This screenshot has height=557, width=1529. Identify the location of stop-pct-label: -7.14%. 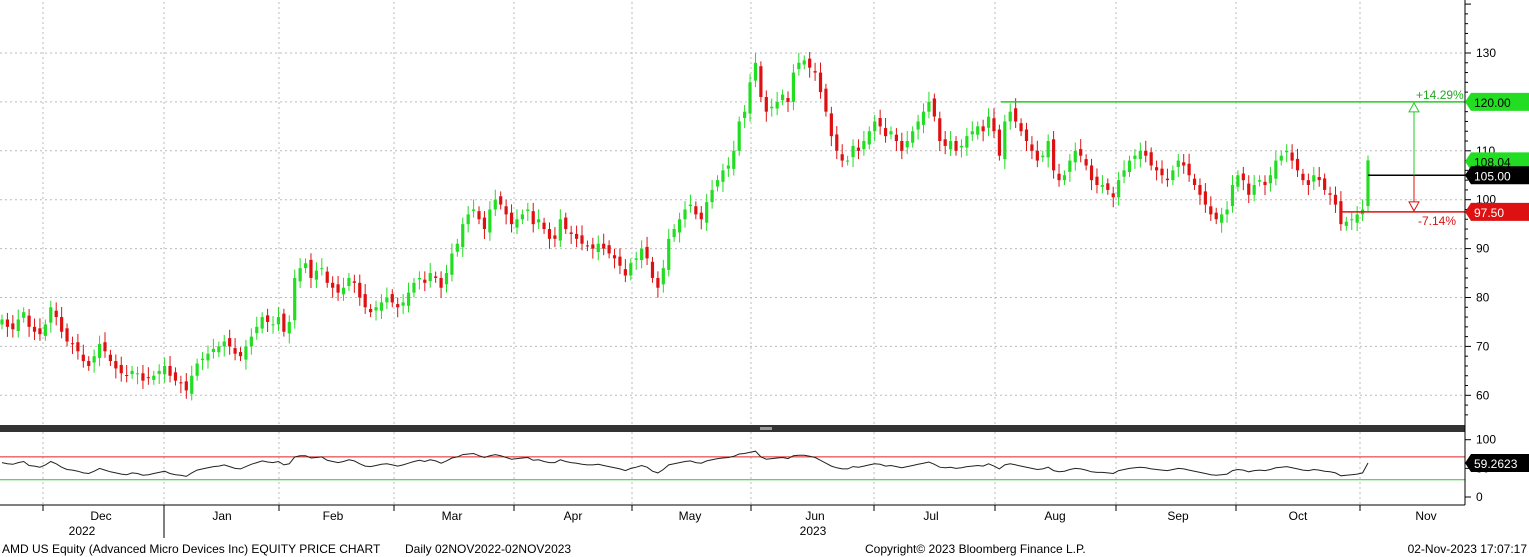
(1437, 221).